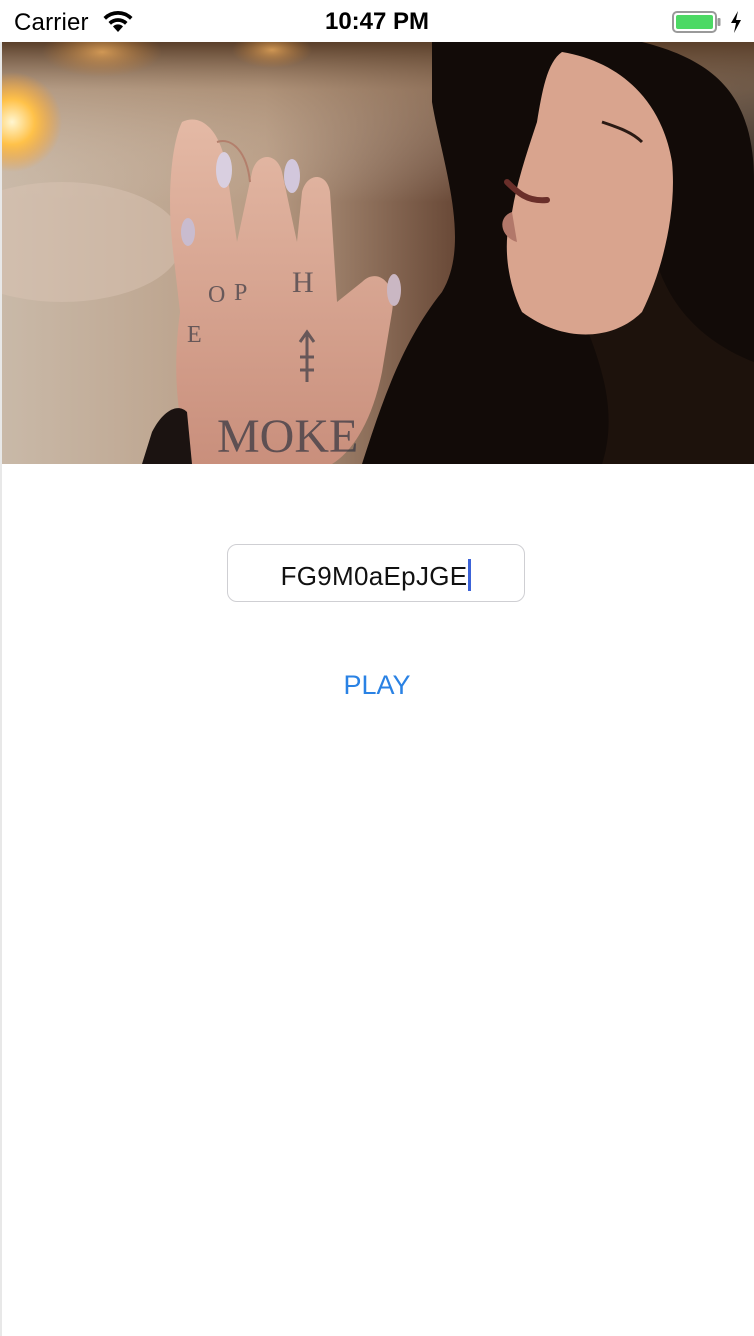 The width and height of the screenshot is (754, 1336). I want to click on svg-text: MOKE, so click(287, 436).